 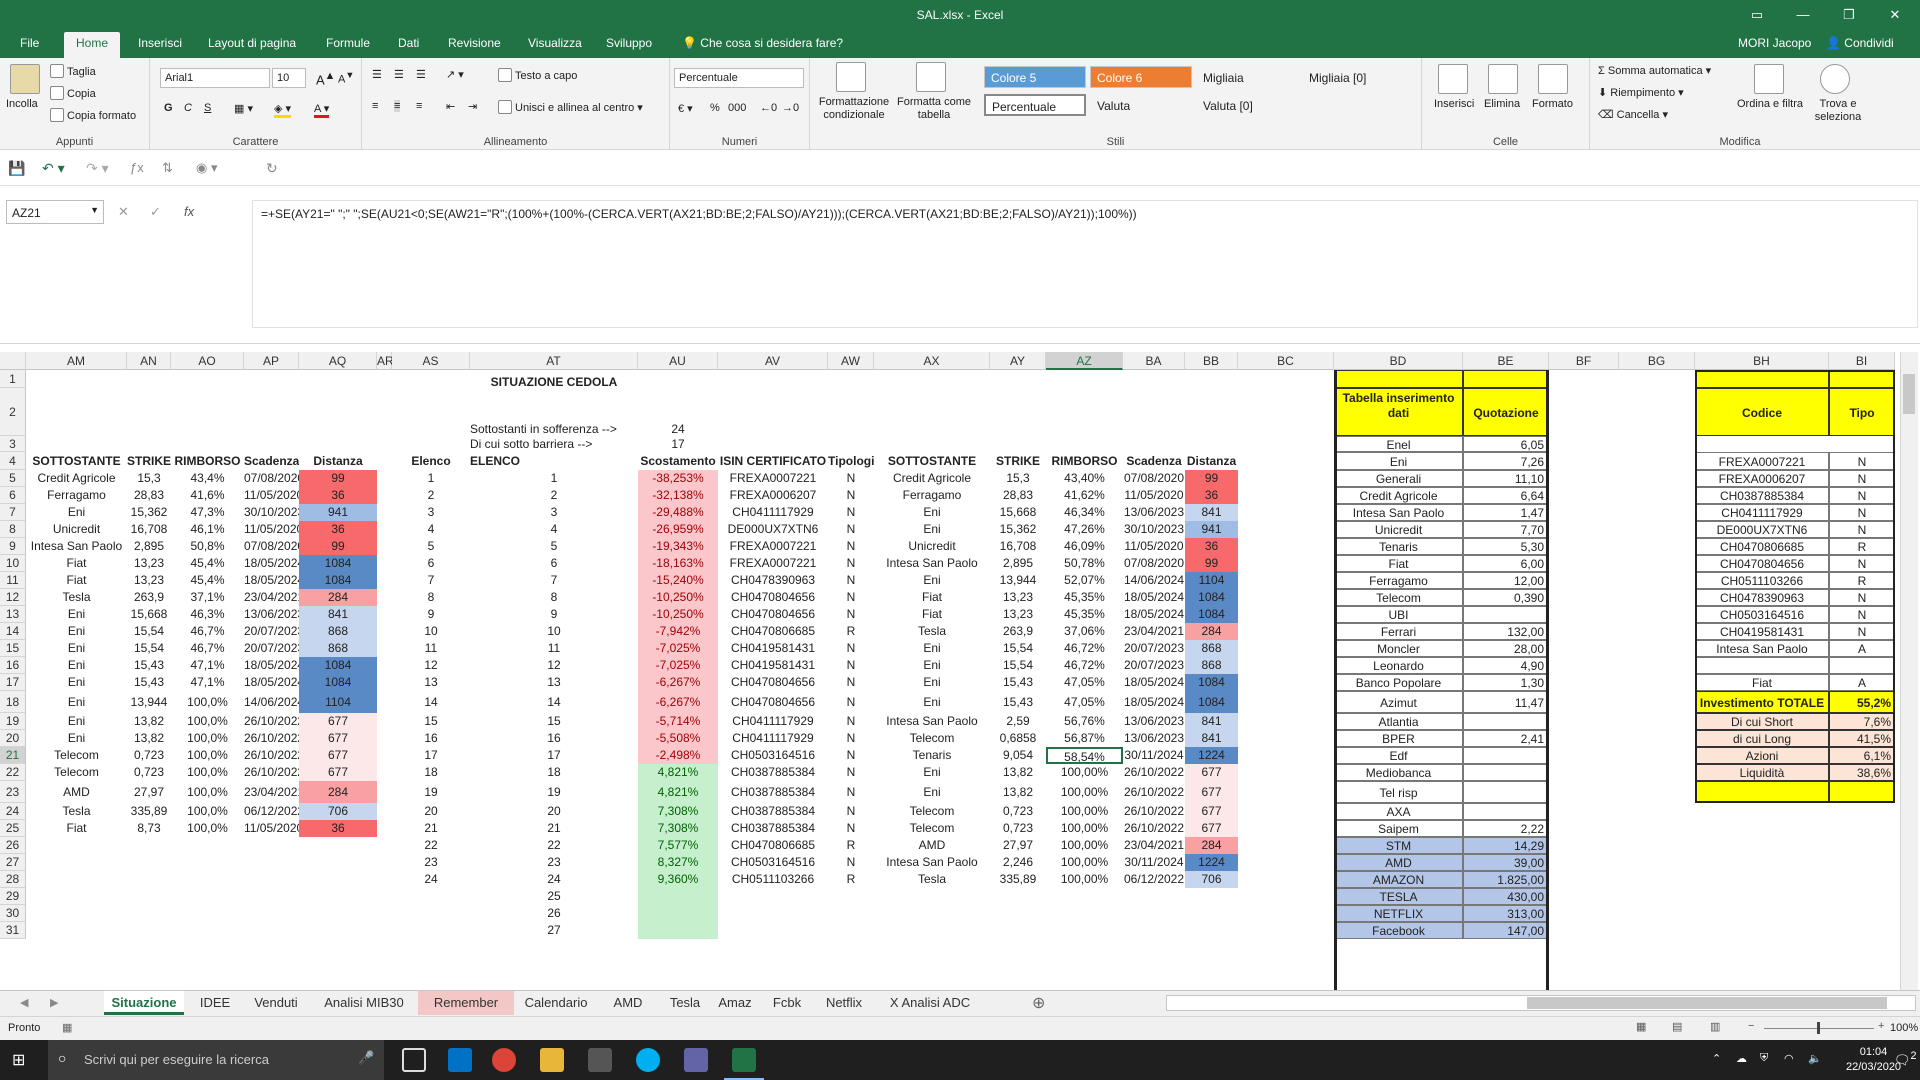 I want to click on left-cell: Fiat, so click(x=76, y=563).